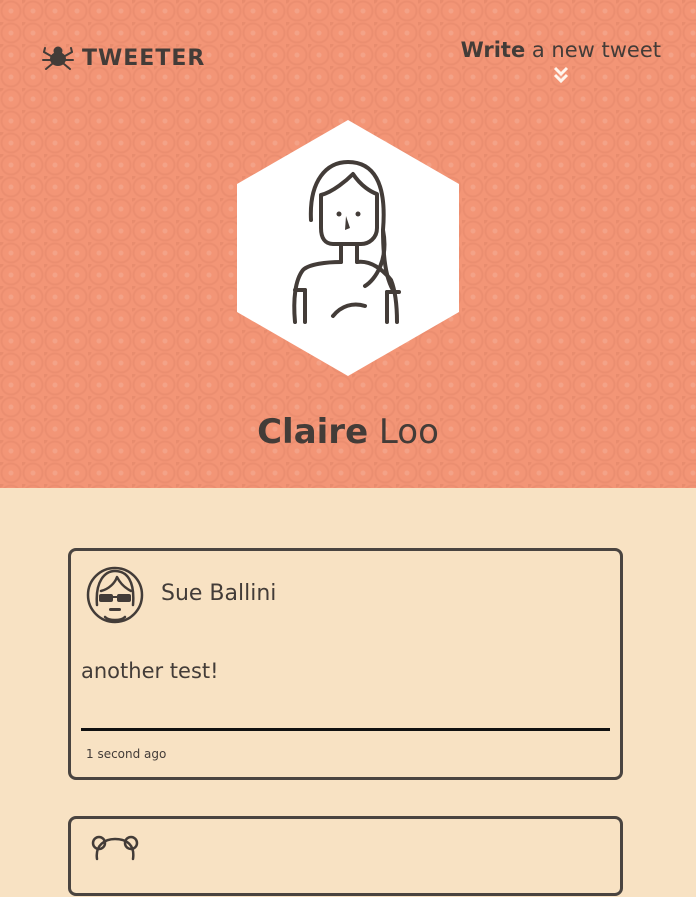  I want to click on tweet-timestamp: 1 second ago, so click(126, 754).